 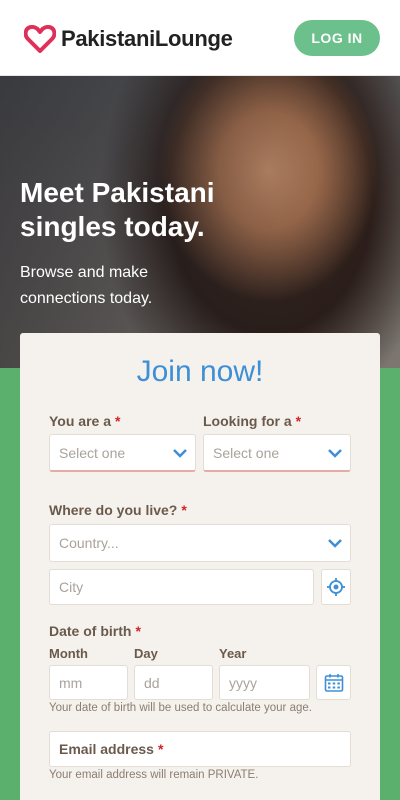 What do you see at coordinates (337, 38) in the screenshot?
I see `login-button: LOG IN` at bounding box center [337, 38].